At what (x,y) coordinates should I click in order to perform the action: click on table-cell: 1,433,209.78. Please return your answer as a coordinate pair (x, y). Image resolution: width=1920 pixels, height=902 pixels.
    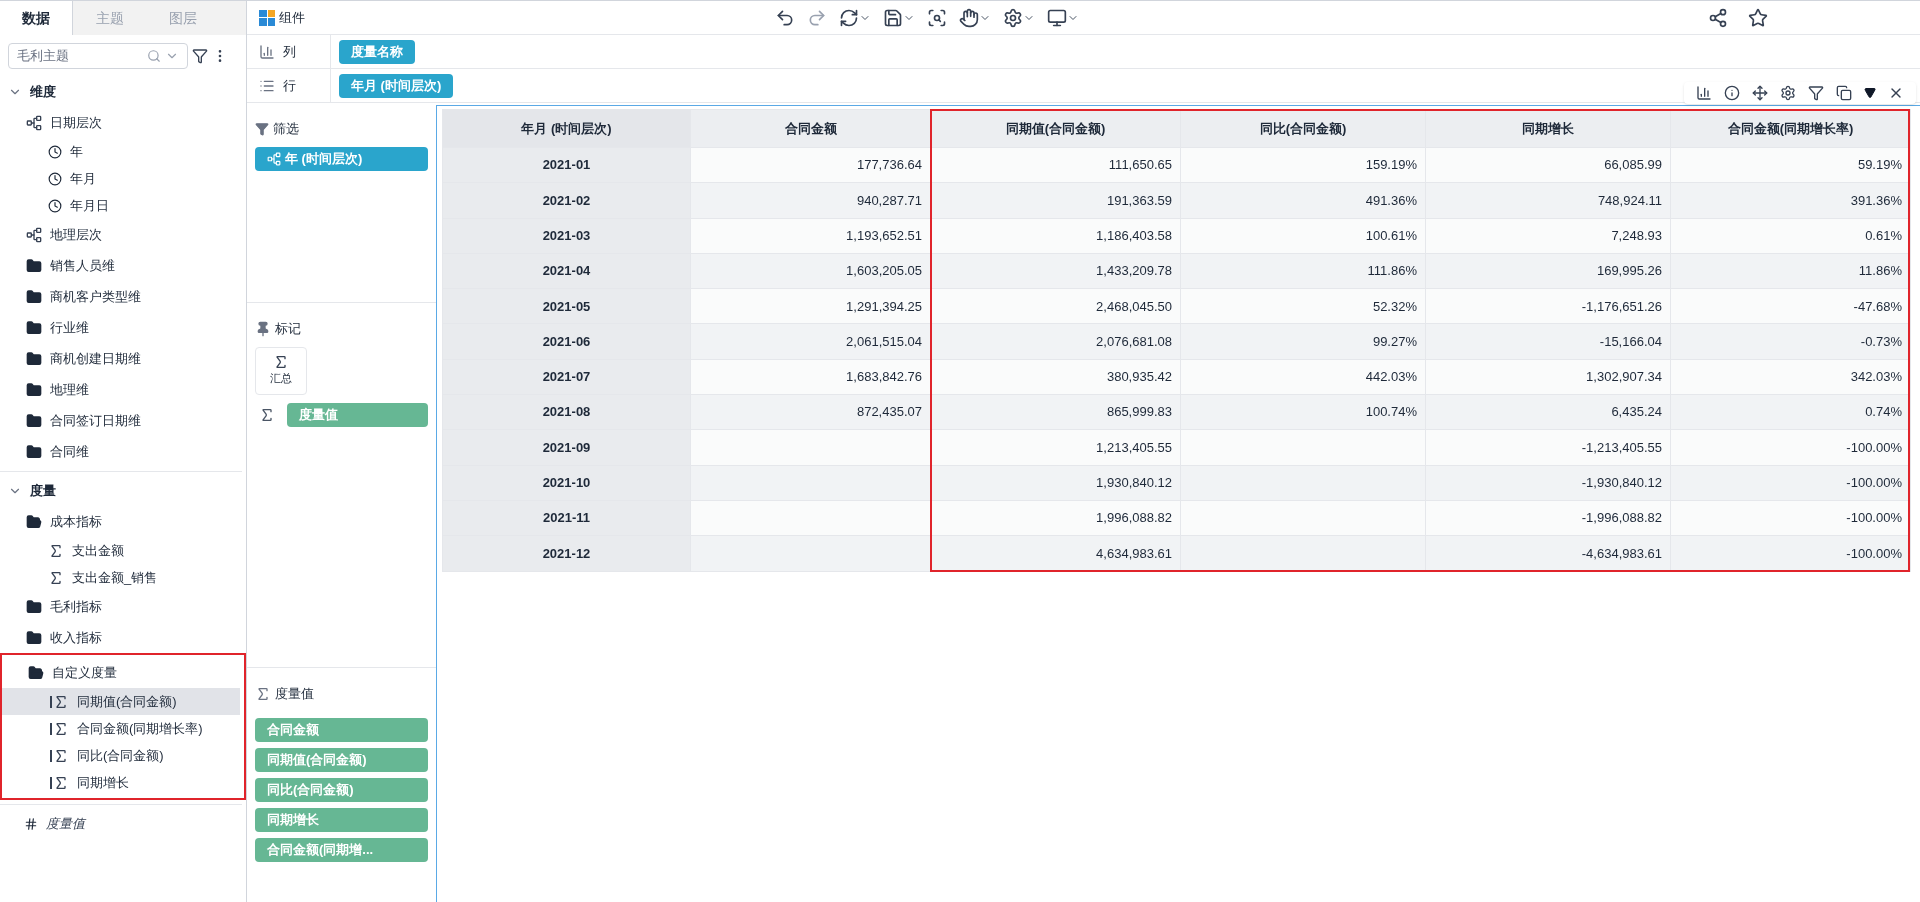
    Looking at the image, I should click on (1055, 271).